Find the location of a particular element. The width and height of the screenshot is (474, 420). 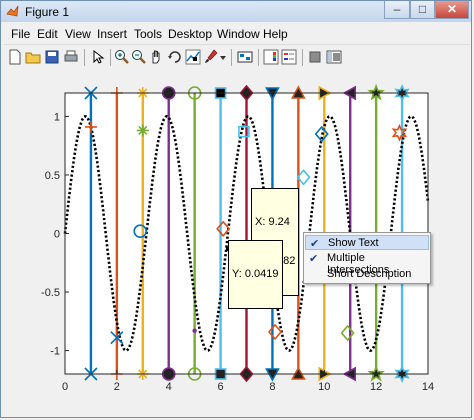

matlab-icon is located at coordinates (12, 11).